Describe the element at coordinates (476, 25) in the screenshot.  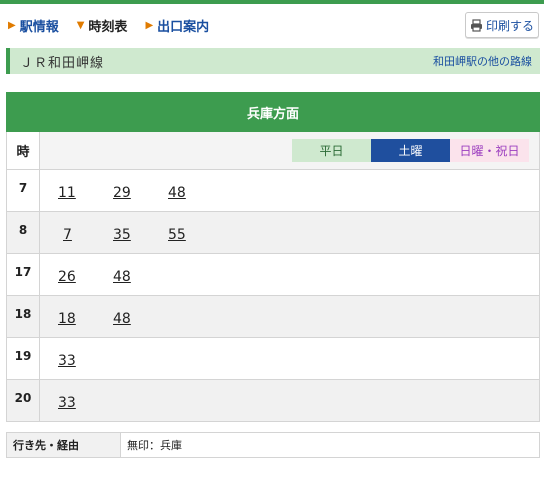
I see `printer-icon` at that location.